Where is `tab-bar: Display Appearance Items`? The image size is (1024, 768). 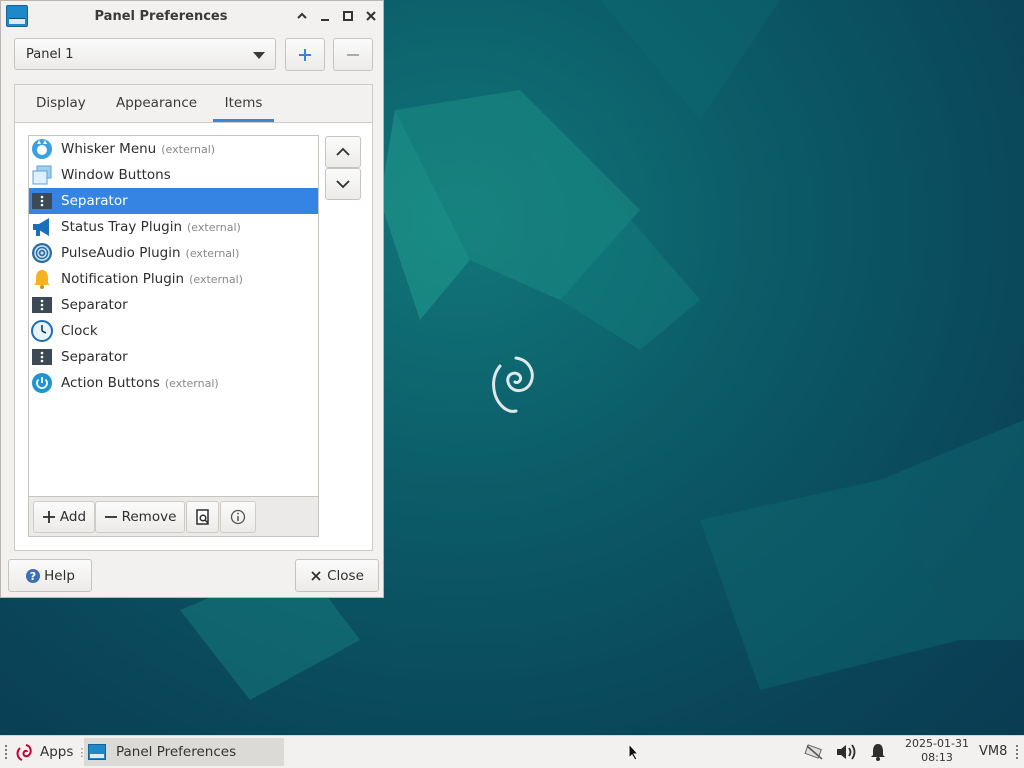
tab-bar: Display Appearance Items is located at coordinates (193, 104).